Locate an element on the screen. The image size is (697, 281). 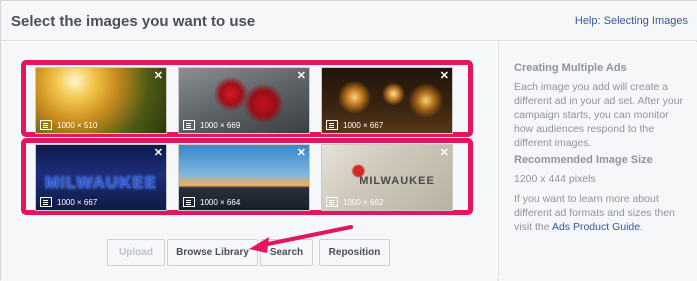
image-thumbnail-3: 1000 × 667 ✕ is located at coordinates (387, 100).